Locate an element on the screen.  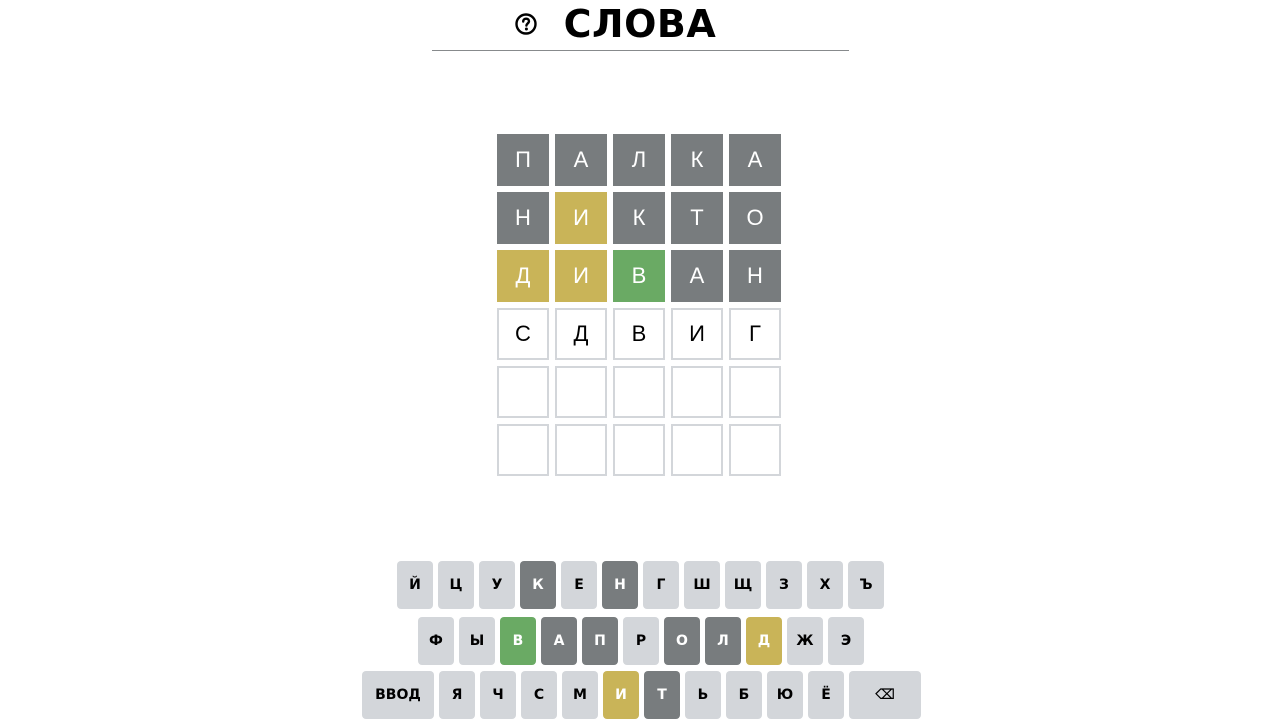
question-circle-icon is located at coordinates (526, 24).